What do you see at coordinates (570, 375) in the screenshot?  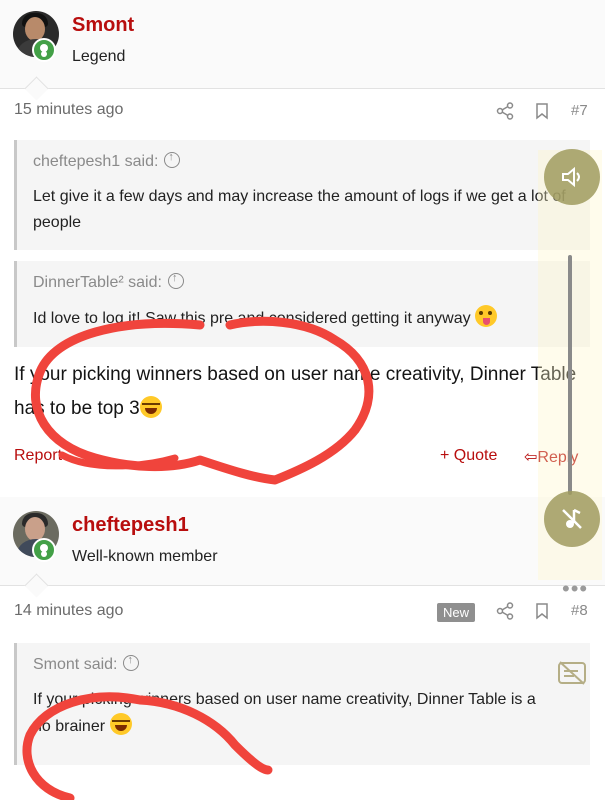 I see `scrollbar-thumb` at bounding box center [570, 375].